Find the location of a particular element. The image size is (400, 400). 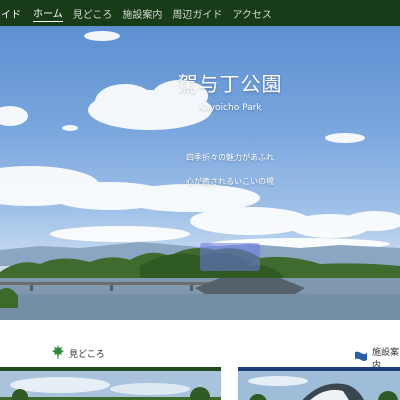

site-brand: イド is located at coordinates (10, 13).